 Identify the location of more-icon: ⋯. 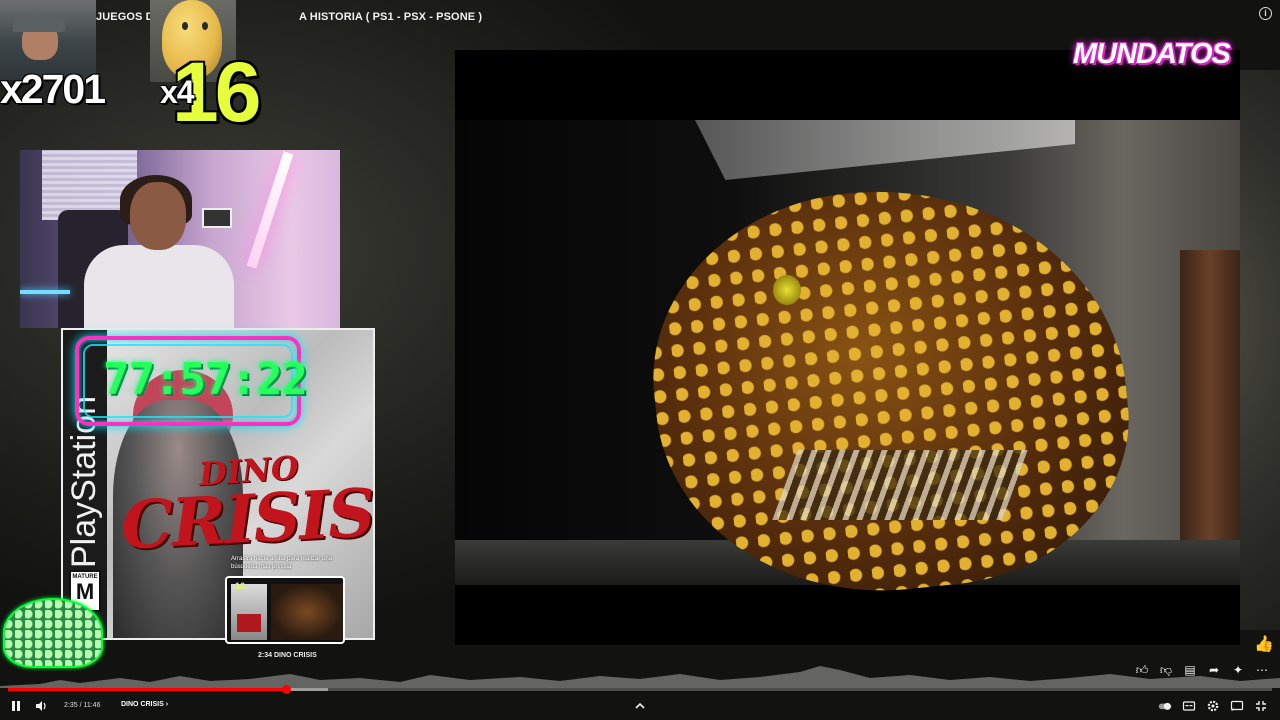
(1262, 670).